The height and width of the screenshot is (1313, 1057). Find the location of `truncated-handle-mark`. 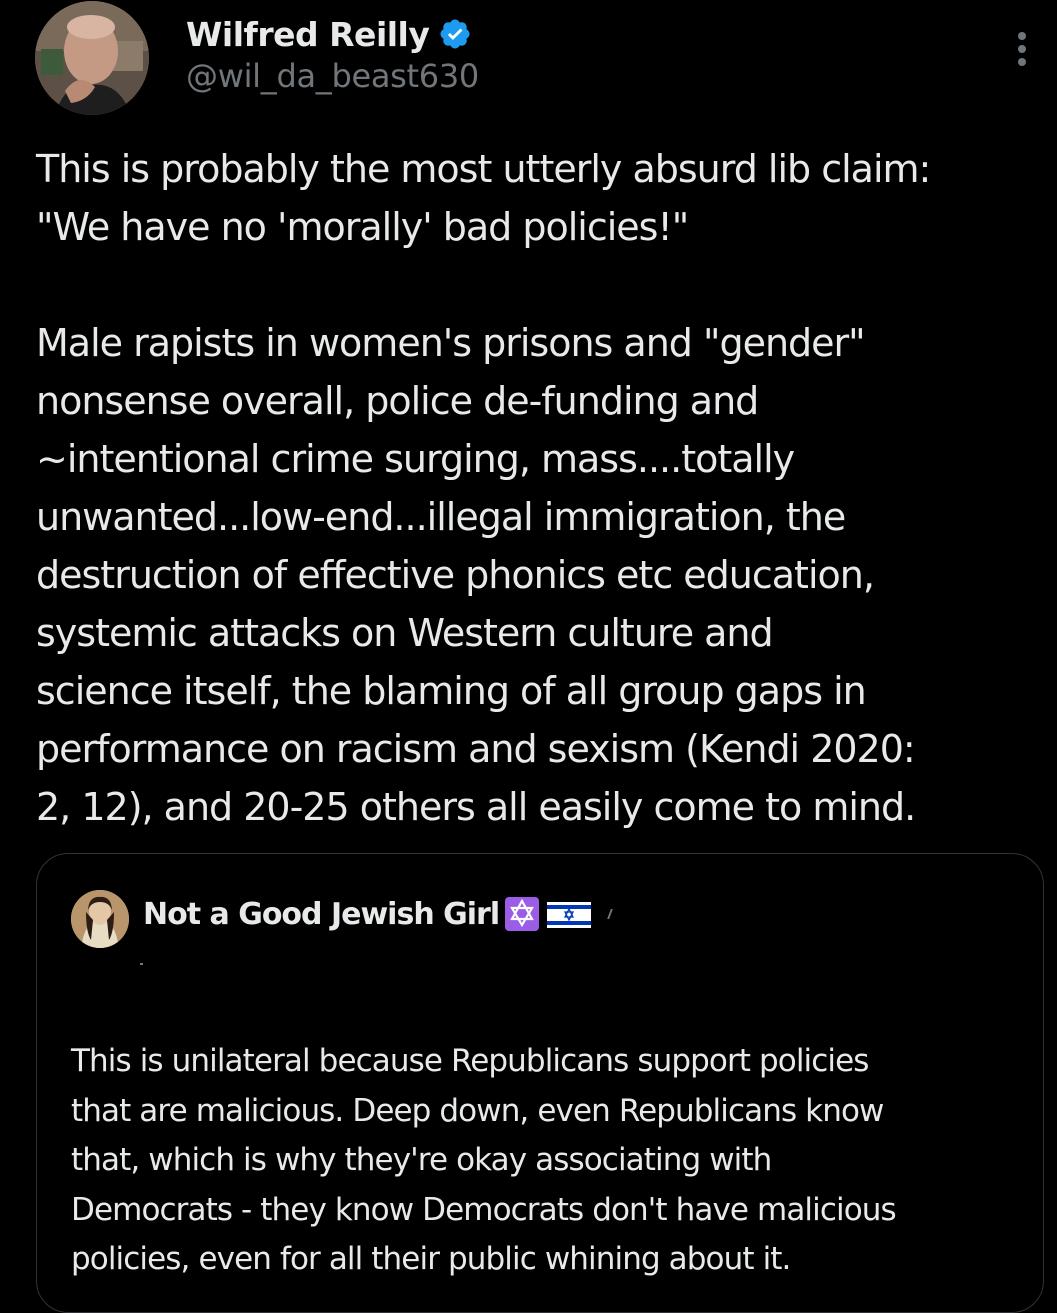

truncated-handle-mark is located at coordinates (141, 964).